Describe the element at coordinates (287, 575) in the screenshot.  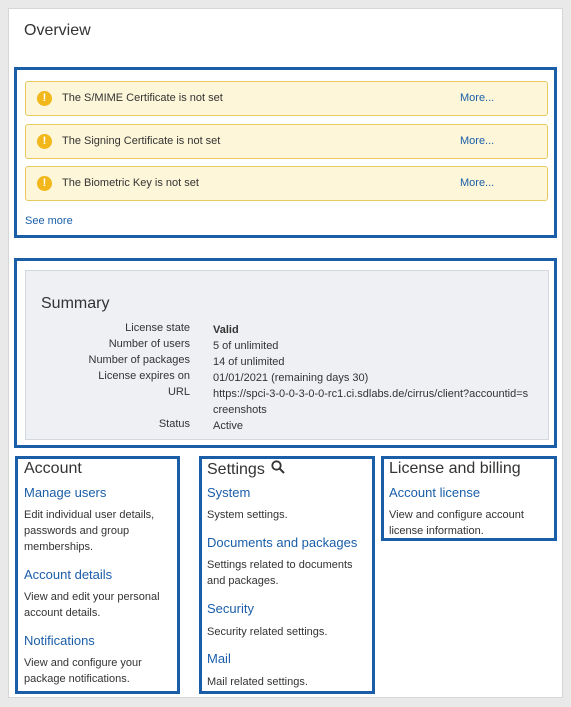
I see `settings-highlight-frame` at that location.